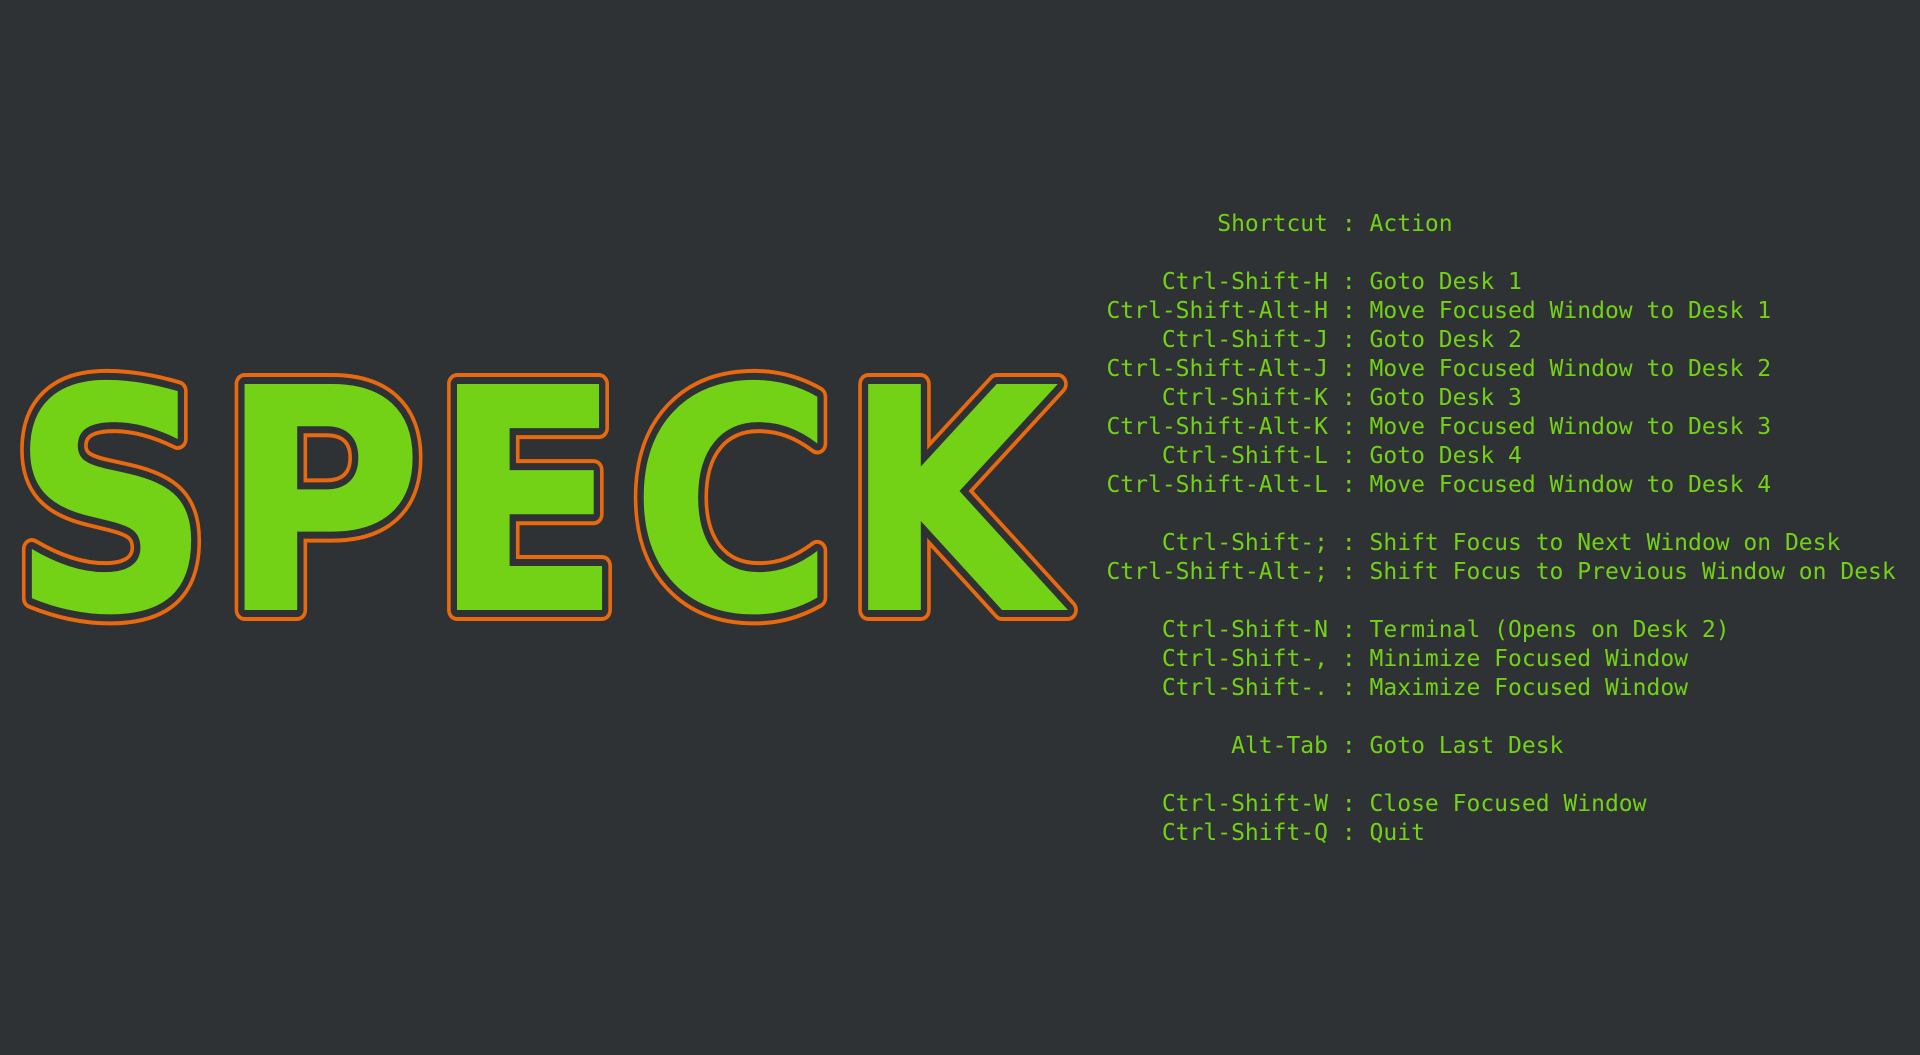 The image size is (1920, 1055). What do you see at coordinates (1244, 630) in the screenshot?
I see `shortcut-key: Ctrl-Shift-N` at bounding box center [1244, 630].